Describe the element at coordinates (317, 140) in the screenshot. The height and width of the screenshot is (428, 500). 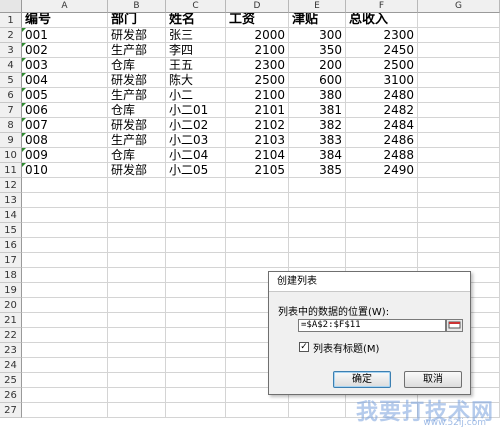
I see `cell: 383` at that location.